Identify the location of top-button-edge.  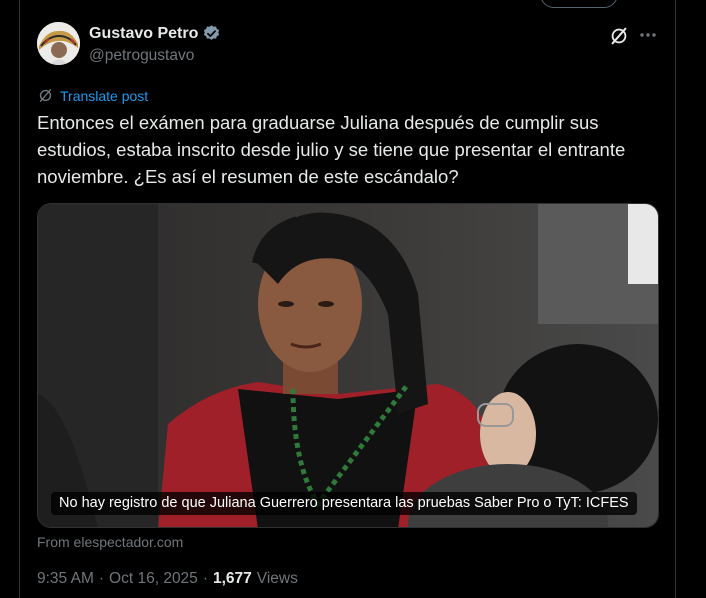
(579, 4).